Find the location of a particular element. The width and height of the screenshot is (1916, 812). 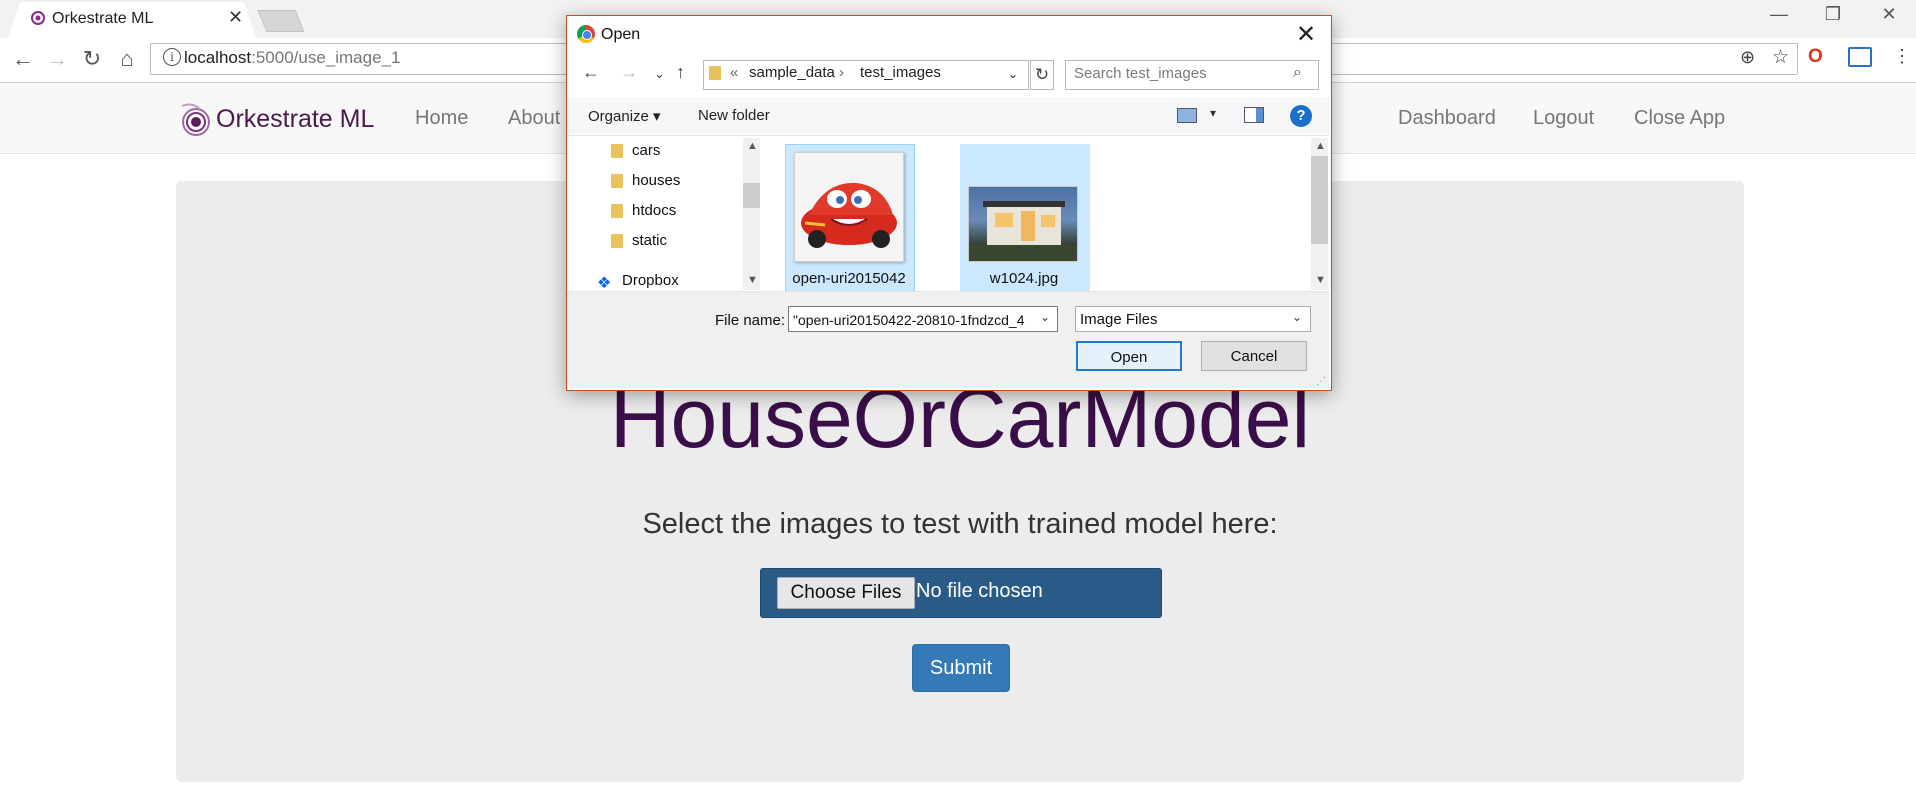

view-dropdown-icon: ▾ is located at coordinates (1213, 113).